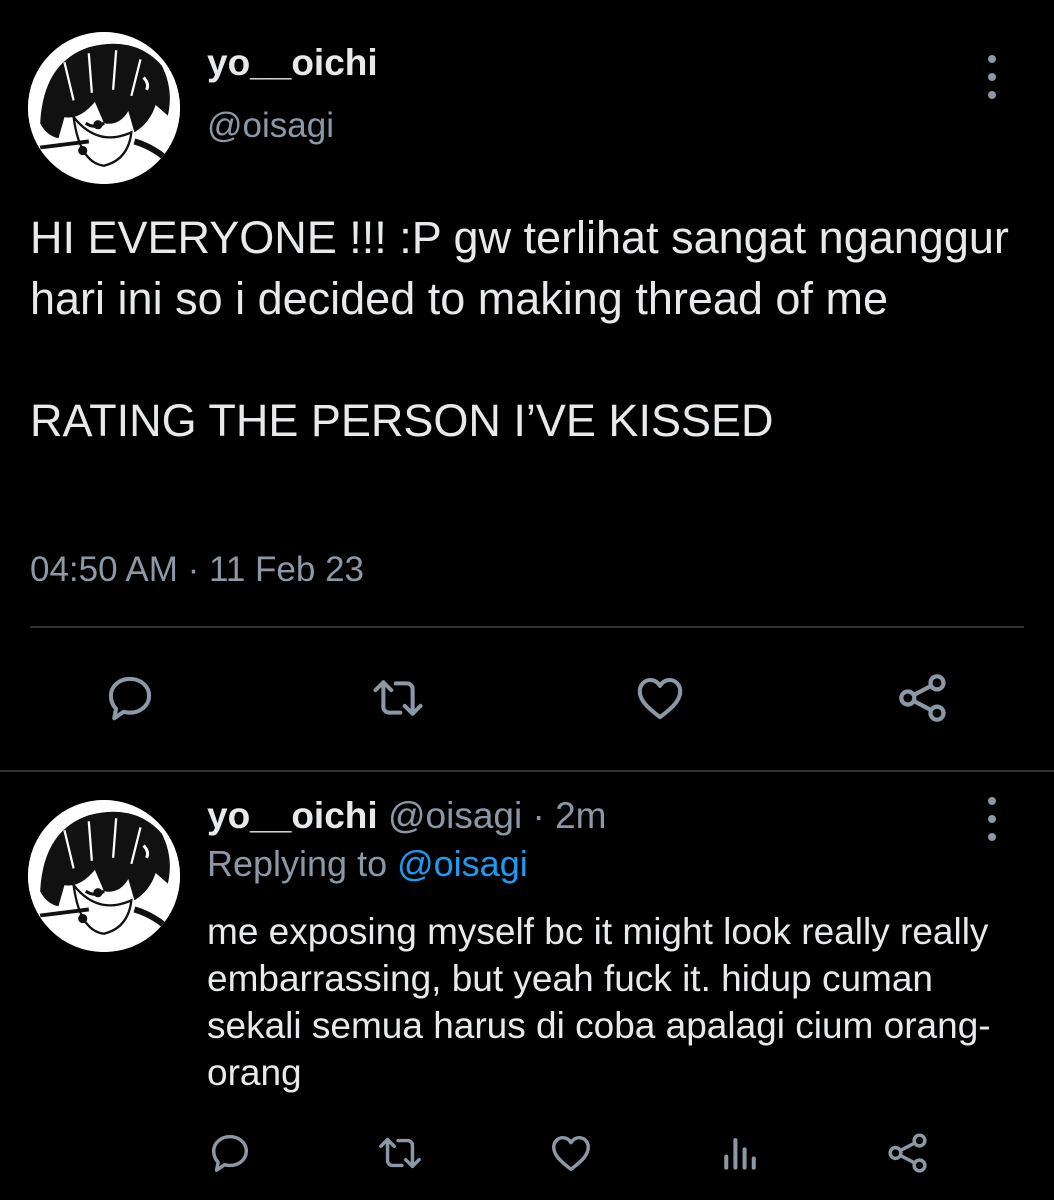 This screenshot has width=1054, height=1200. I want to click on analytics-button, so click(740, 1153).